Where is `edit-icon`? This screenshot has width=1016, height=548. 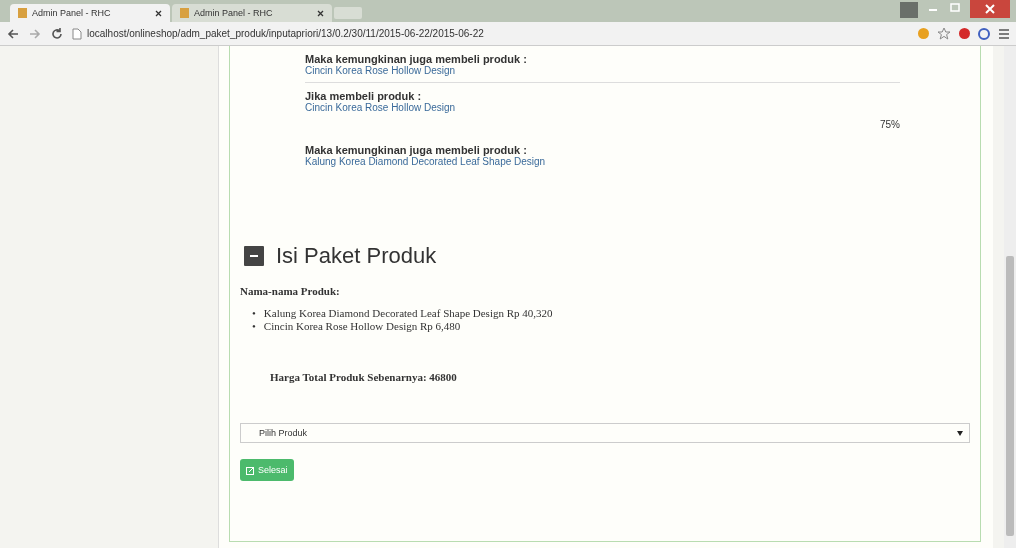
edit-icon is located at coordinates (250, 470).